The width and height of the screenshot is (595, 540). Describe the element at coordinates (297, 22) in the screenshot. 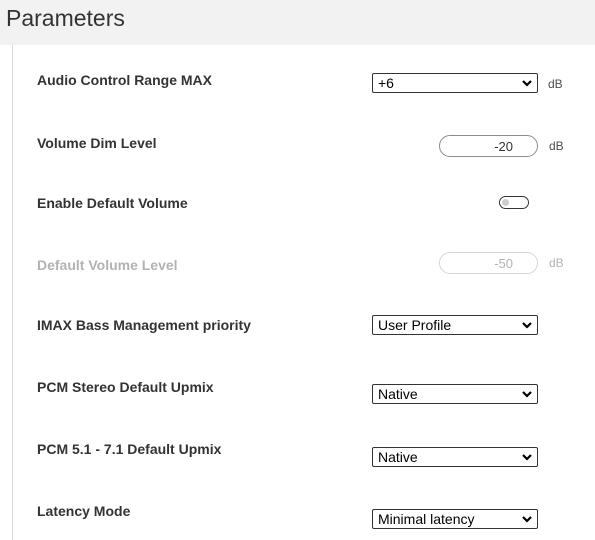

I see `parameters-header: Parameters` at that location.